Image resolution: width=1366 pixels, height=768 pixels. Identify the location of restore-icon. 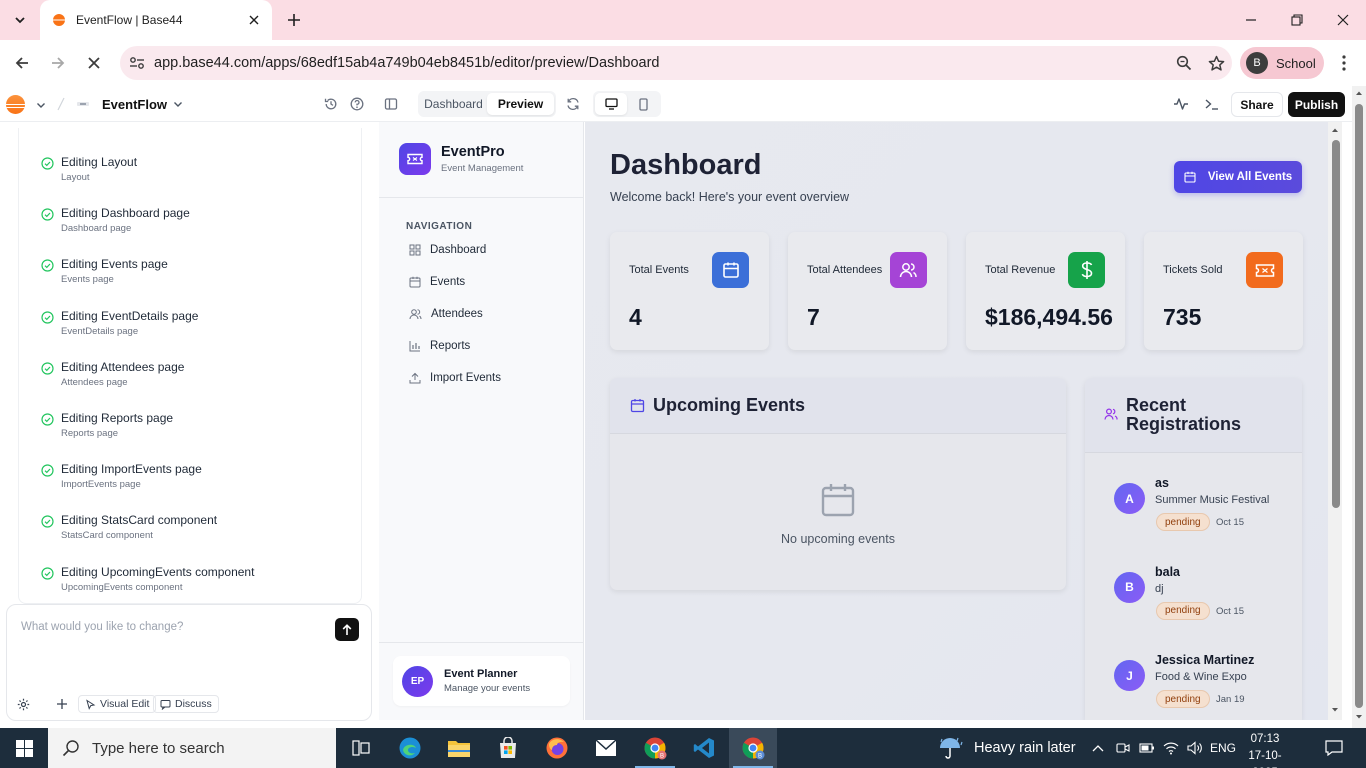
(1297, 20).